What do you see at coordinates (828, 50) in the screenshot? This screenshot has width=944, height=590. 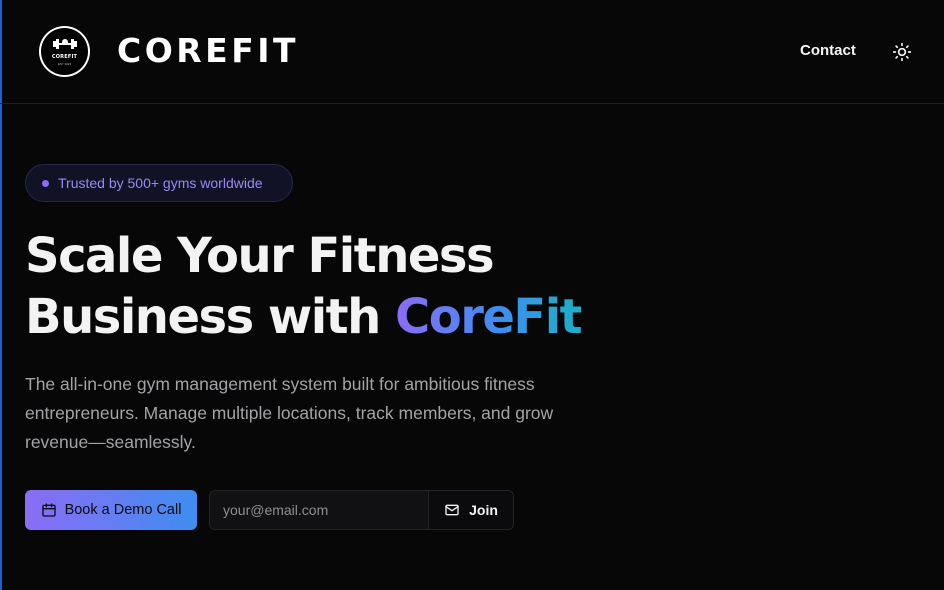 I see `nav-contact-link: Contact` at bounding box center [828, 50].